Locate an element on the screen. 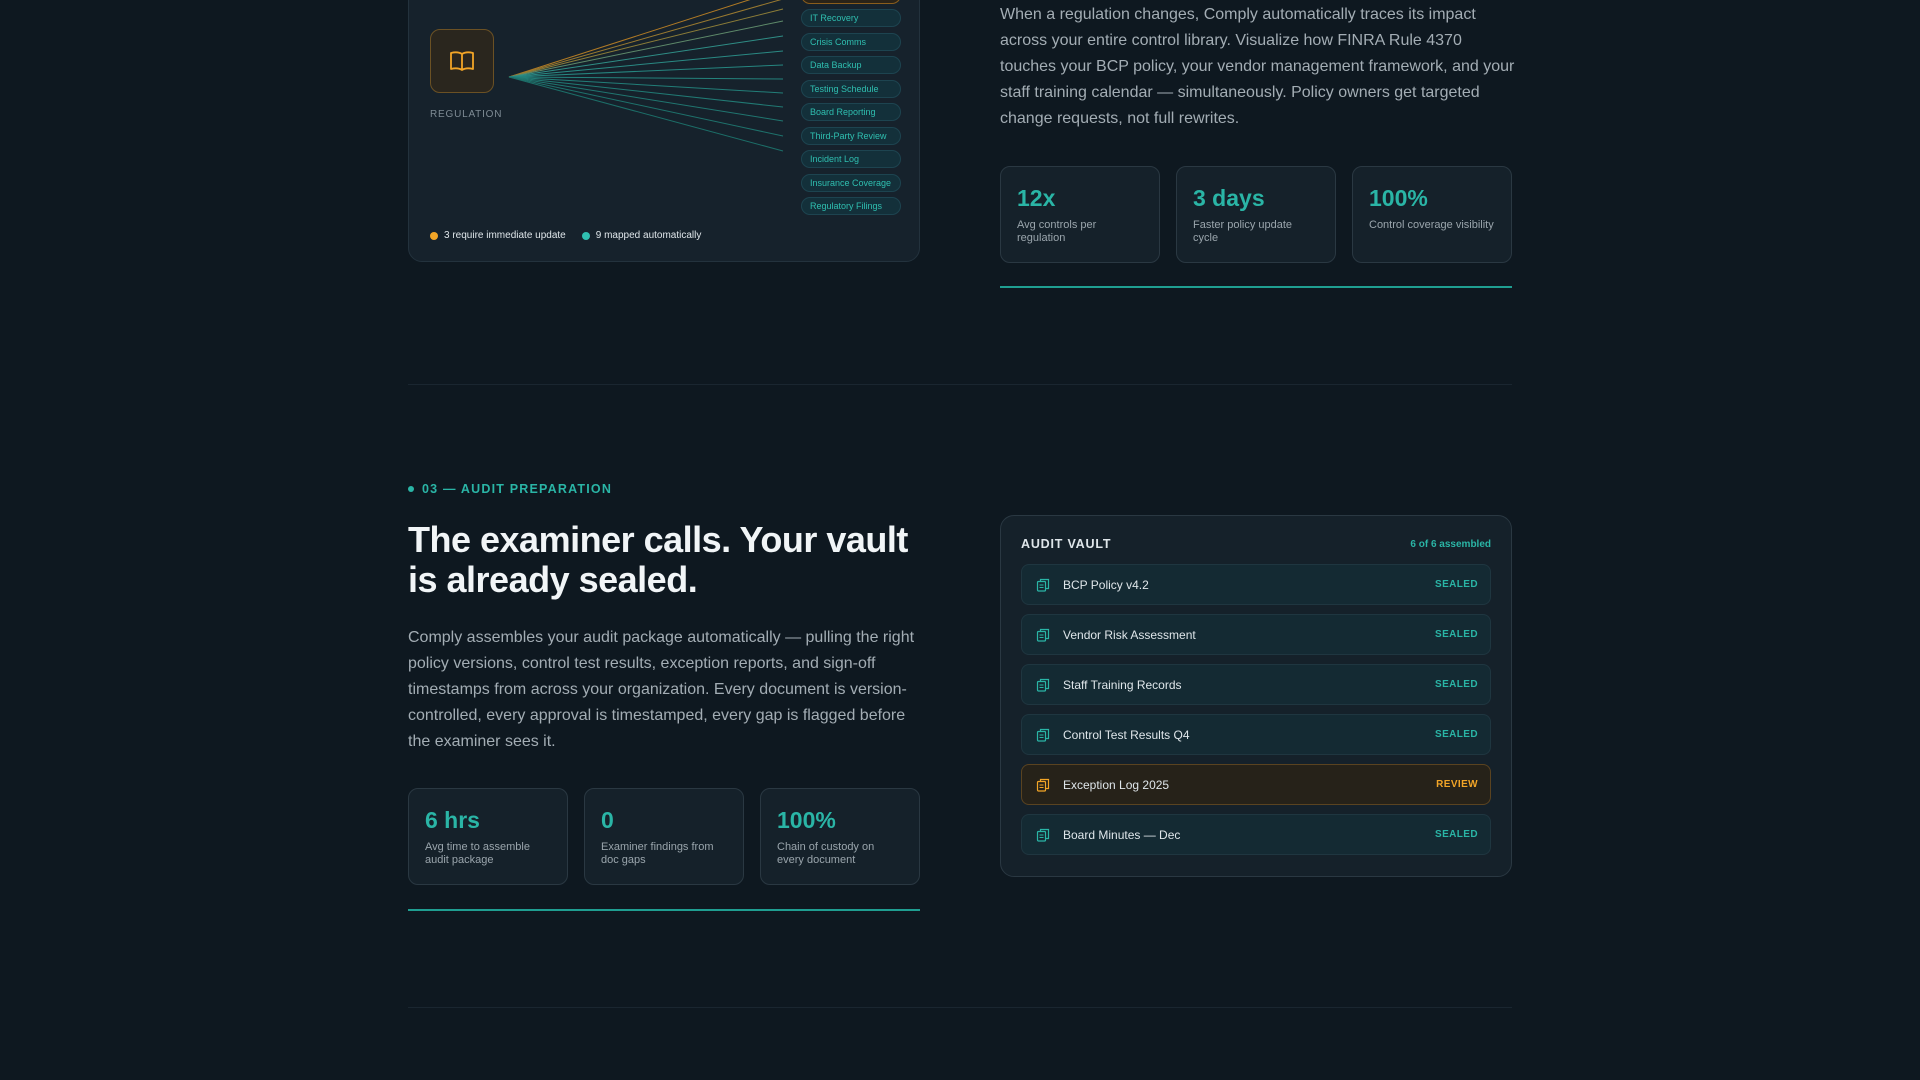  control-pill: Data Backup is located at coordinates (851, 65).